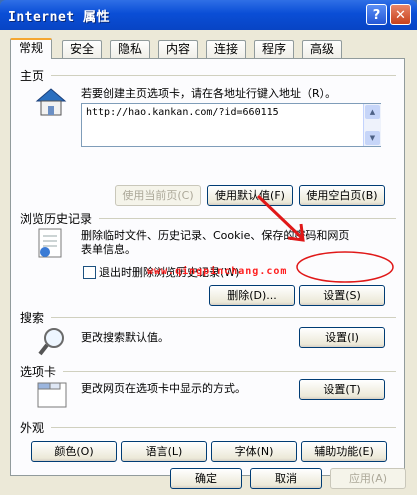 The width and height of the screenshot is (417, 495). I want to click on annotation-overlay, so click(325, 238).